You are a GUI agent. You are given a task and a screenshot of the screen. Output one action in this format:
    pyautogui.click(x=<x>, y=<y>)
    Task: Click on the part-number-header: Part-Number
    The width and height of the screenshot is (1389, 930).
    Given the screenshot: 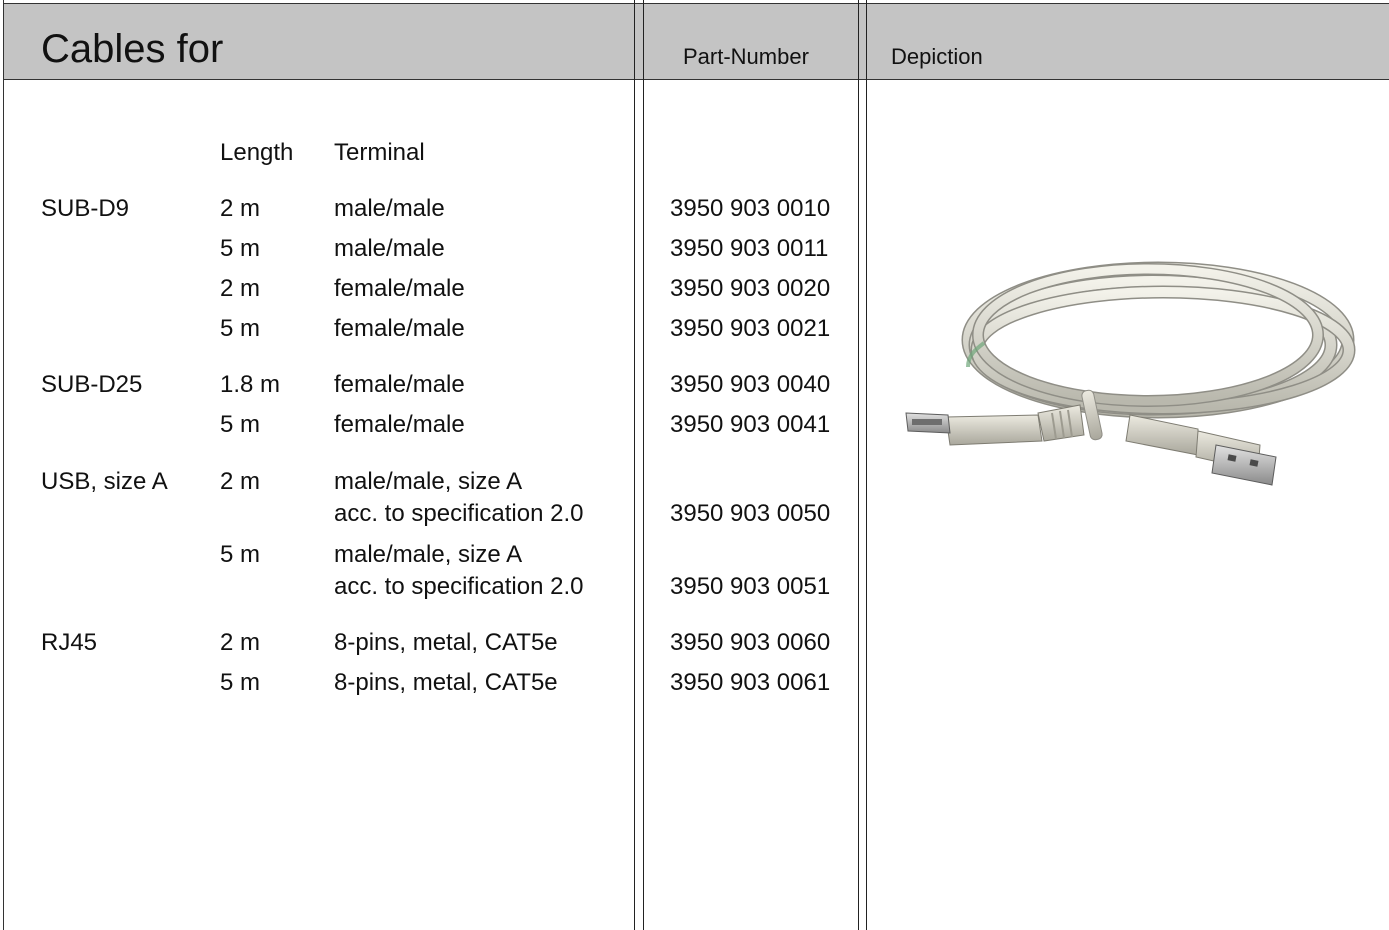 What is the action you would take?
    pyautogui.click(x=746, y=56)
    